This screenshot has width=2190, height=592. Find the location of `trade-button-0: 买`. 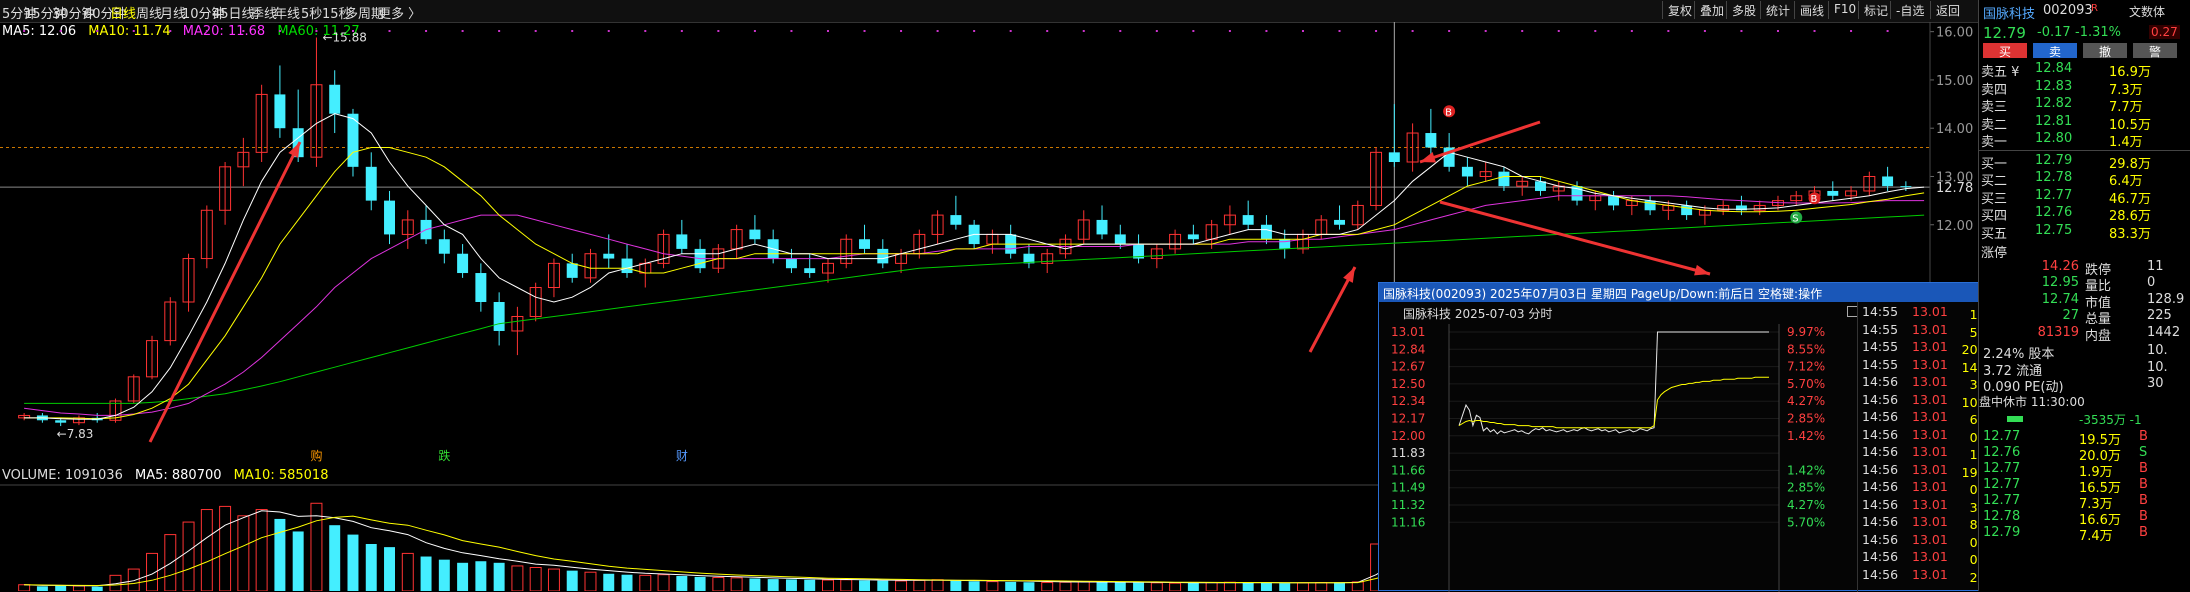

trade-button-0: 买 is located at coordinates (2005, 51).